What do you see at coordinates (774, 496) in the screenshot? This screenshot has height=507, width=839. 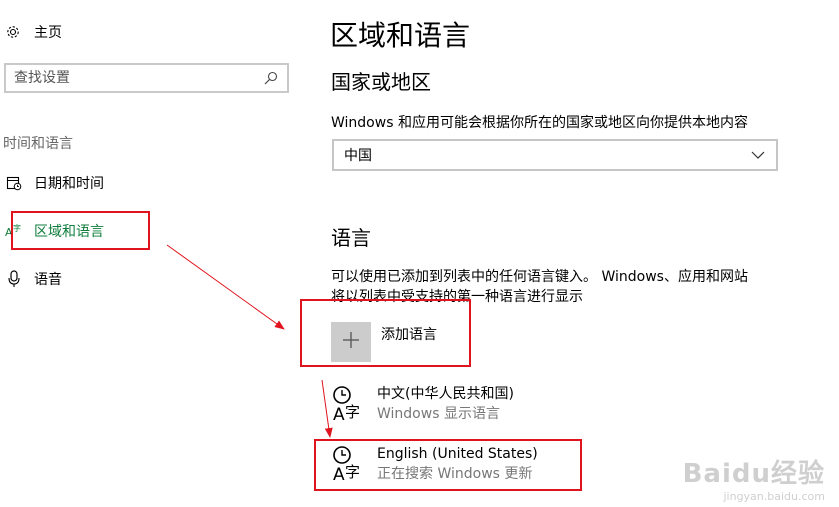 I see `watermark-url: jingyan.baidu.com` at bounding box center [774, 496].